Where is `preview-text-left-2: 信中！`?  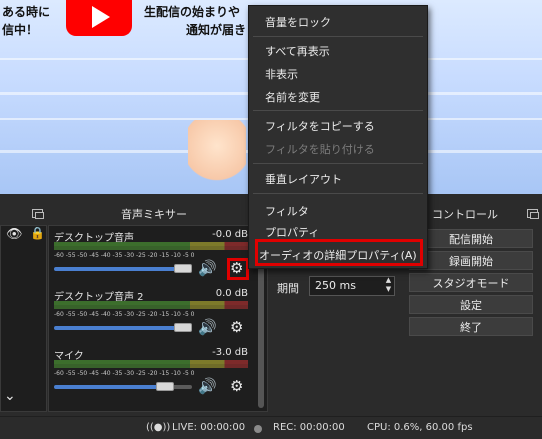
preview-text-left-2: 信中！ is located at coordinates (20, 30).